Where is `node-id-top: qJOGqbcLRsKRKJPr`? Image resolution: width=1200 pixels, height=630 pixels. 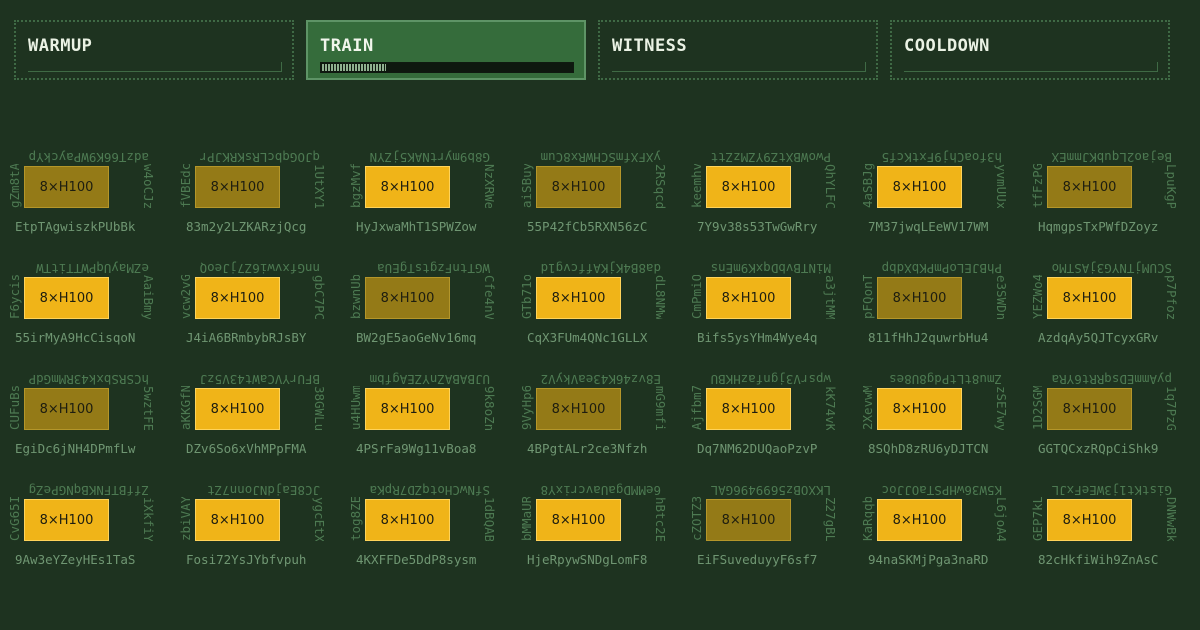
node-id-top: qJOGqbcLRsKRKJPr is located at coordinates (259, 157).